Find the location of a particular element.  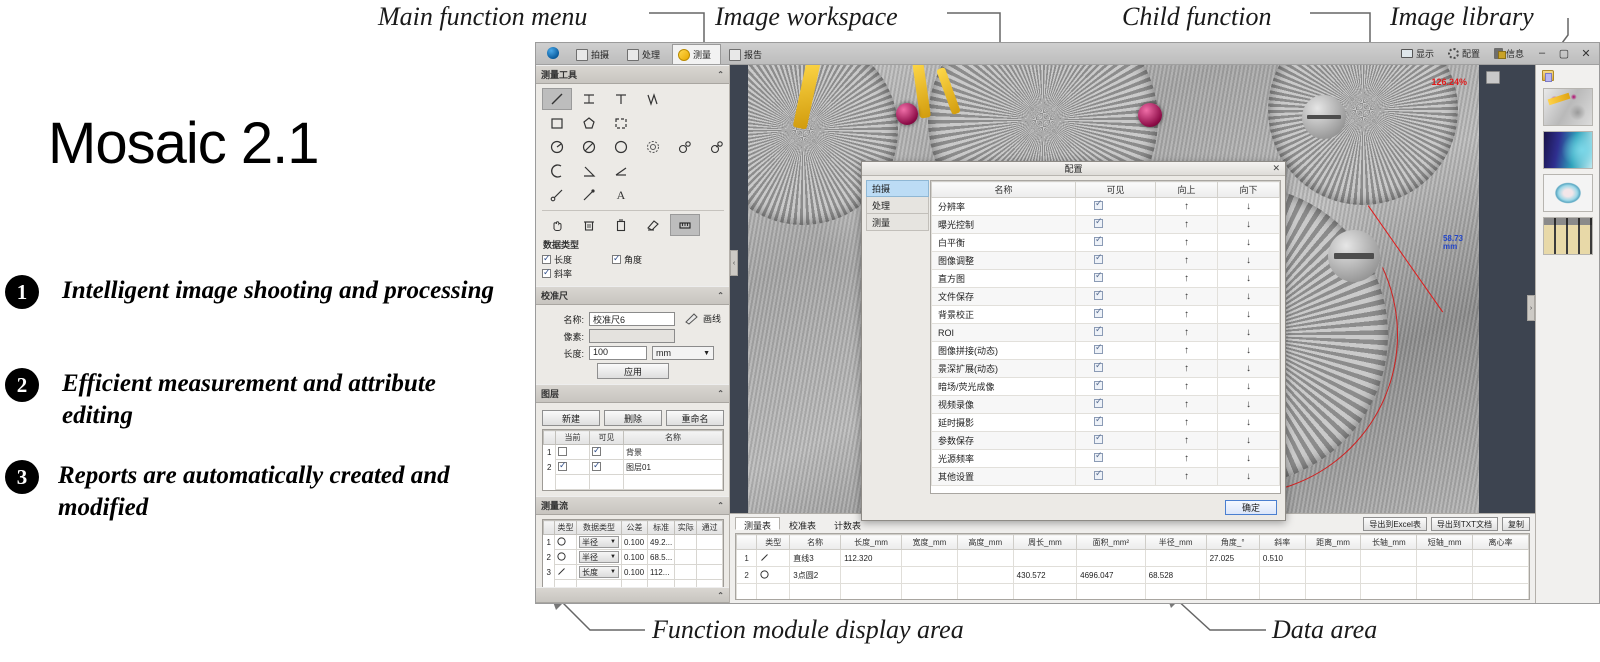

chevron-up-icon-extra: ⌃ is located at coordinates (720, 595).